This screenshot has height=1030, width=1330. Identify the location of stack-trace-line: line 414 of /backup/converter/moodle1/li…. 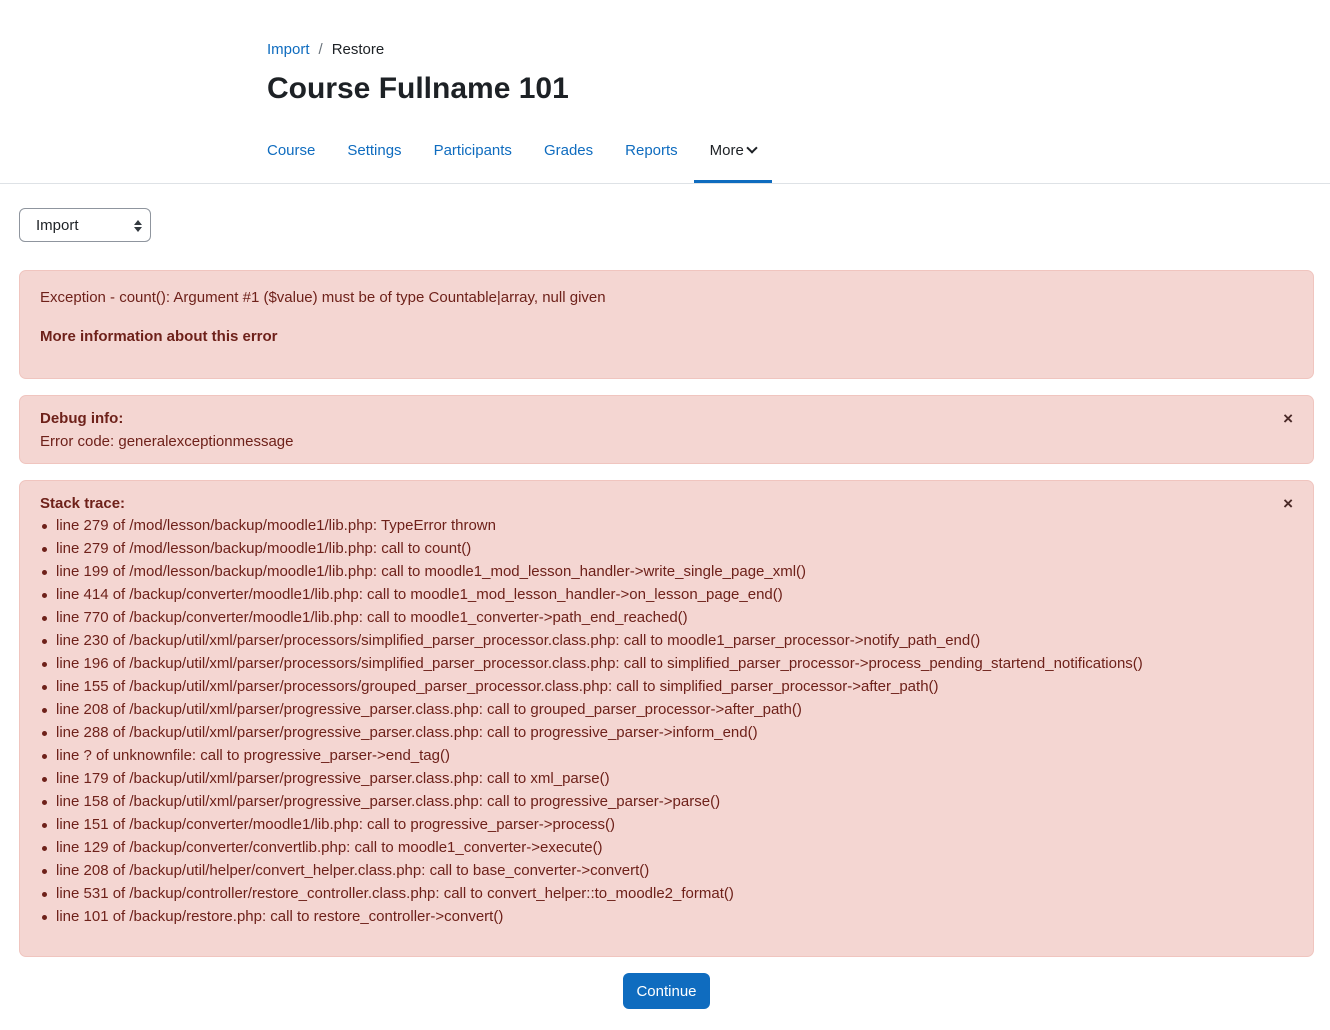
(591, 596).